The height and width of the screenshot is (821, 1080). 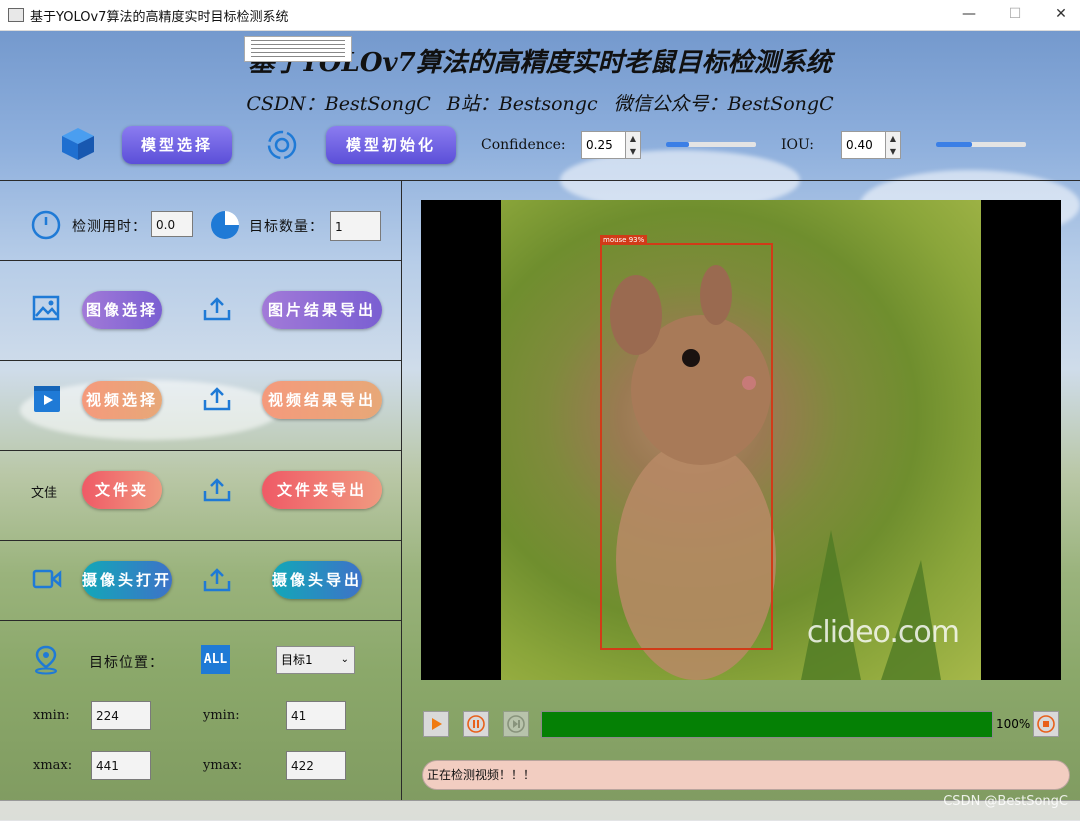 What do you see at coordinates (391, 145) in the screenshot?
I see `model-init-button: 模型初始化` at bounding box center [391, 145].